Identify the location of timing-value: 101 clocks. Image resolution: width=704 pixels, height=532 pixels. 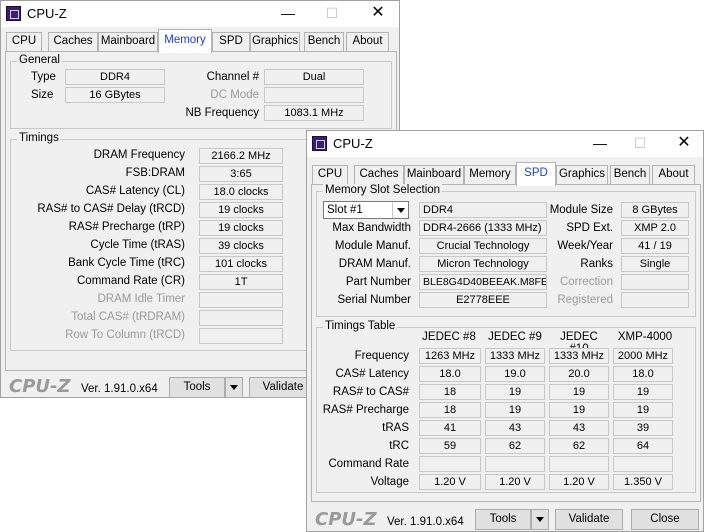
(241, 264).